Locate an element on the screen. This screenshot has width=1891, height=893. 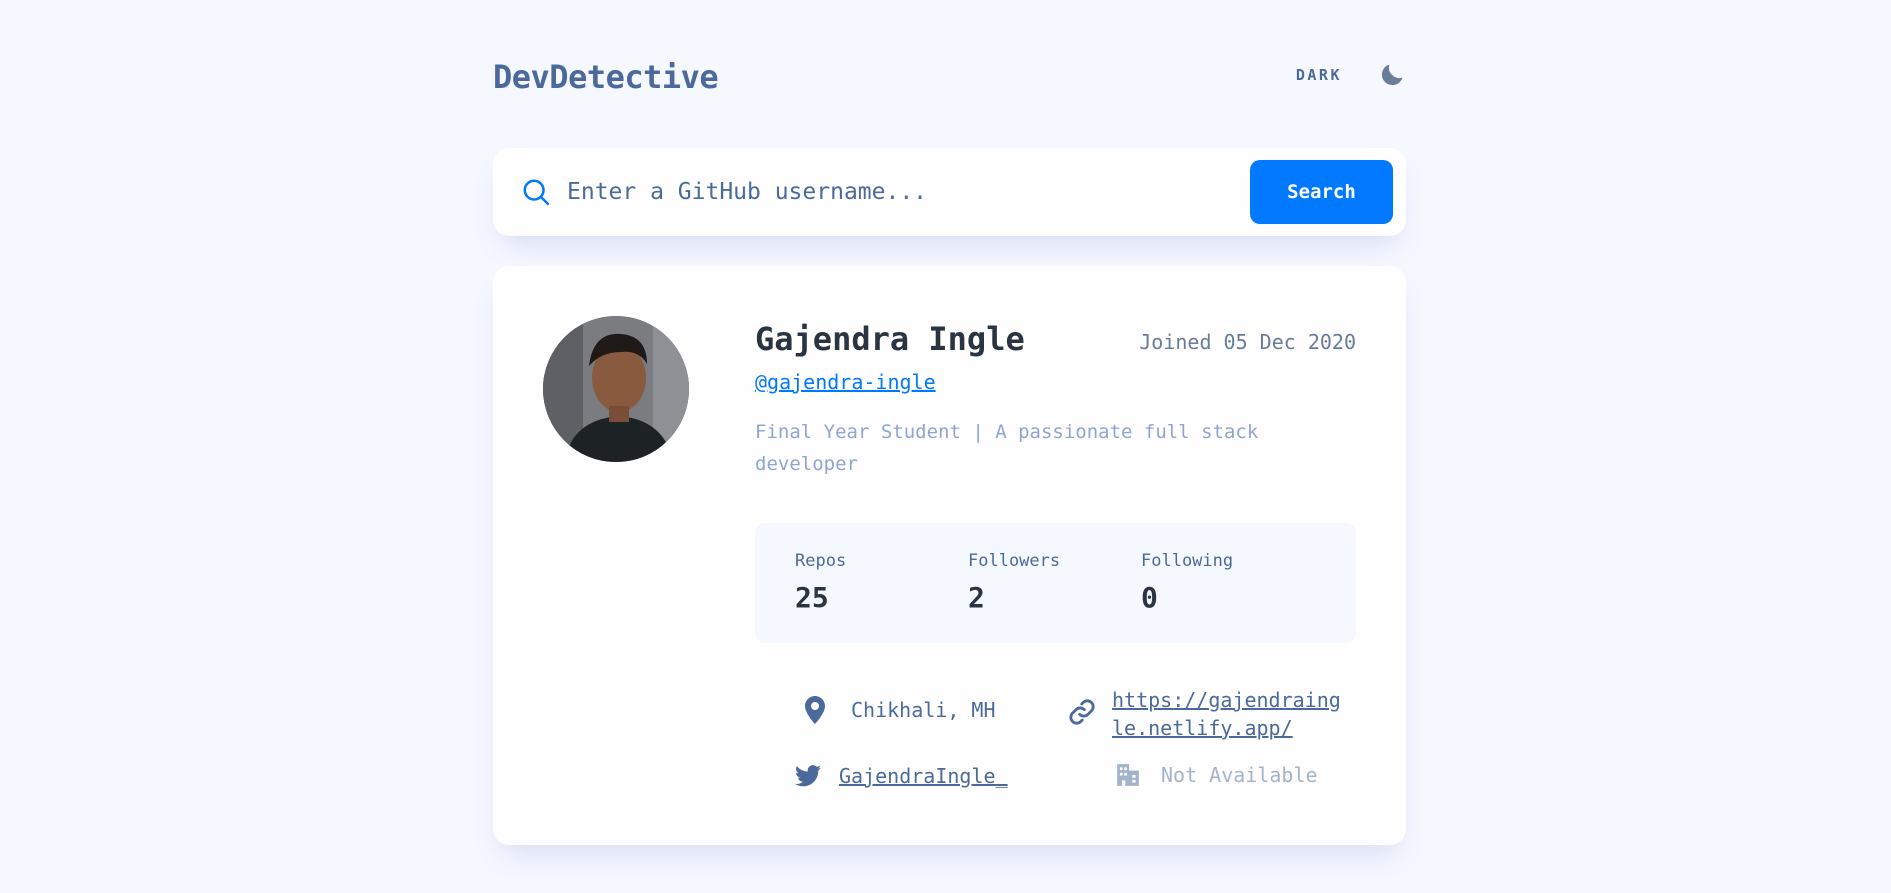
location-pin-icon is located at coordinates (815, 710).